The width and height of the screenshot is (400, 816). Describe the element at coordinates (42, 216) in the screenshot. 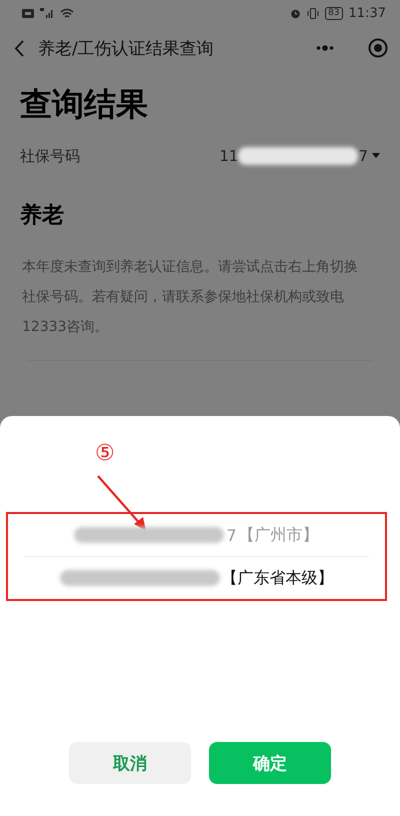

I see `section-title: 养老` at that location.